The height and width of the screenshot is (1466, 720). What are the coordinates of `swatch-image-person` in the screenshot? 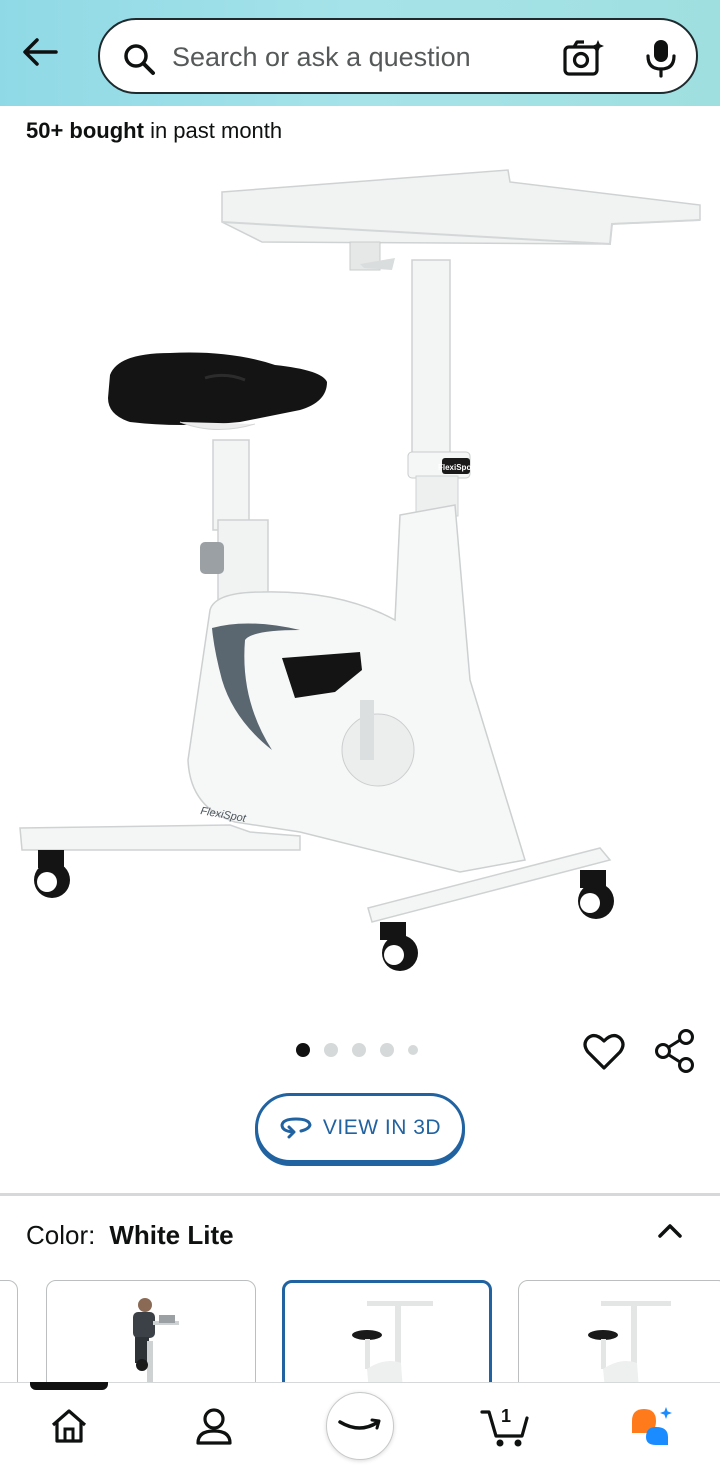 It's located at (156, 1343).